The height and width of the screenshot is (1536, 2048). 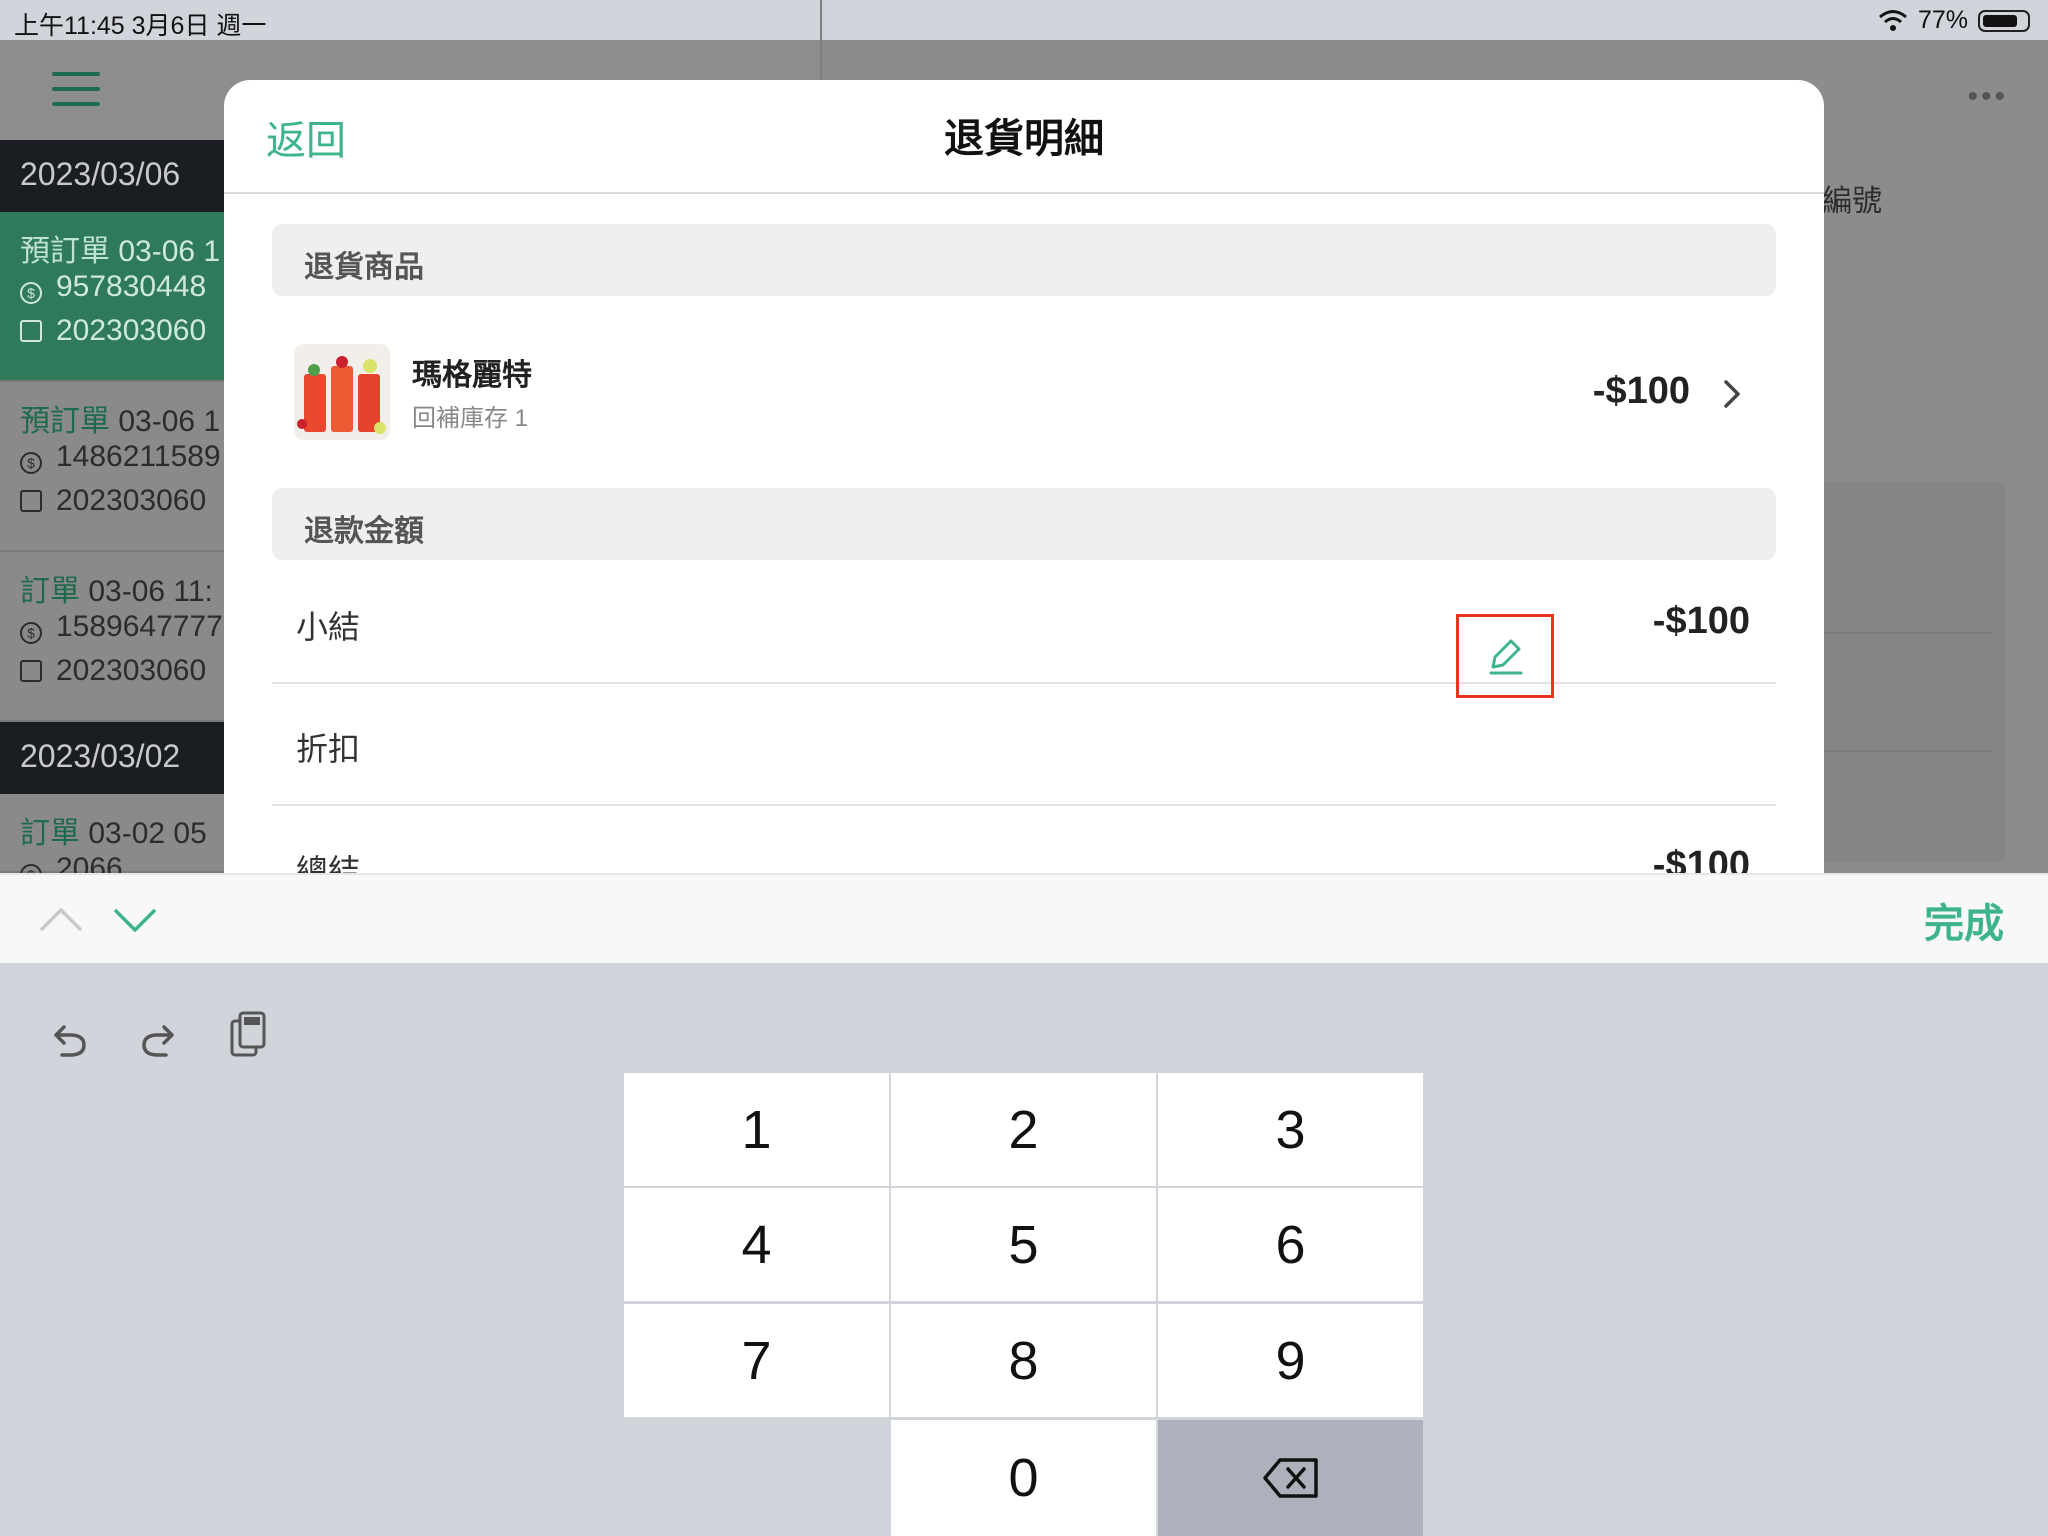 I want to click on key-4: 4, so click(x=756, y=1244).